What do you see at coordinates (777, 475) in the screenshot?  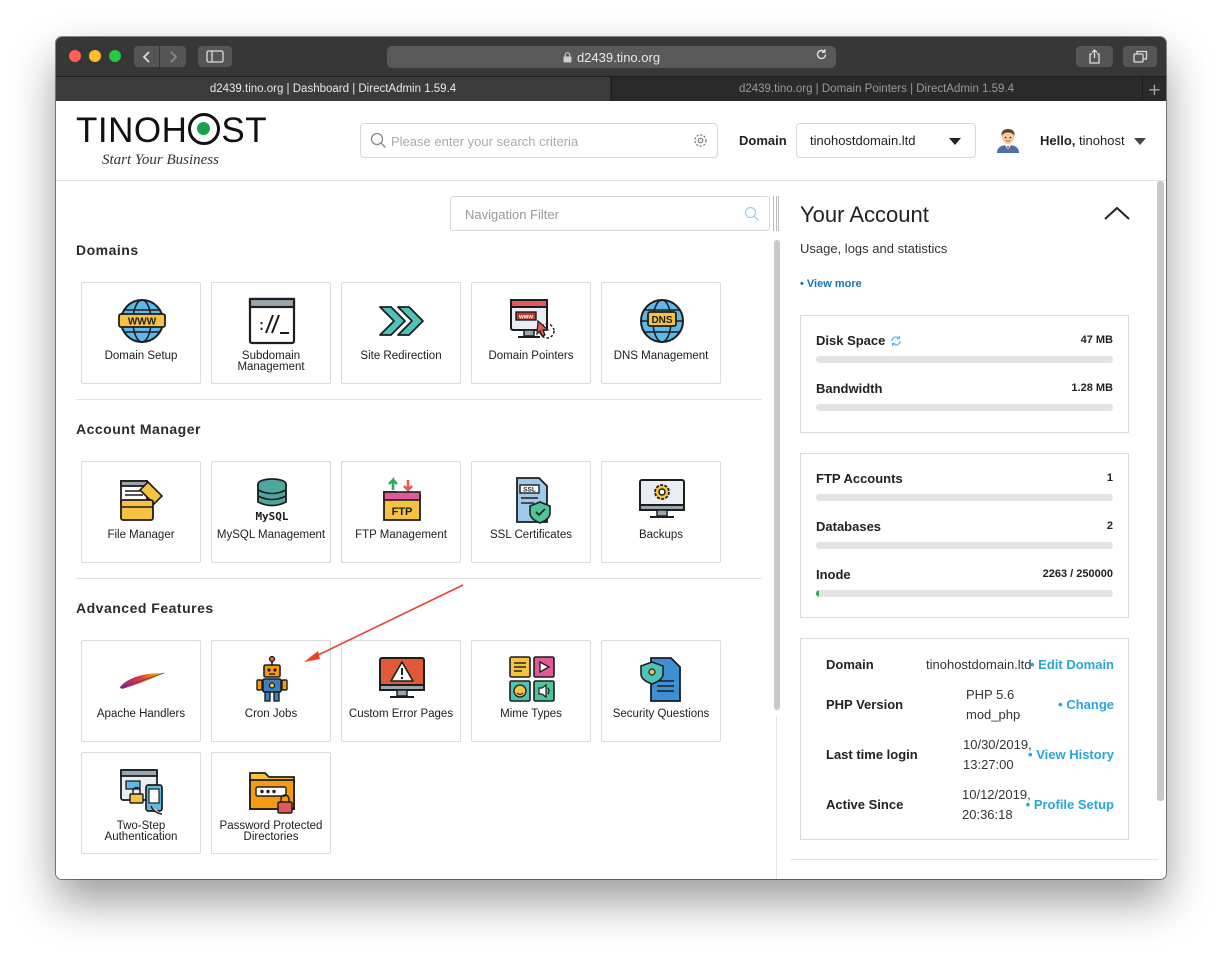 I see `left-panel-scrollbar` at bounding box center [777, 475].